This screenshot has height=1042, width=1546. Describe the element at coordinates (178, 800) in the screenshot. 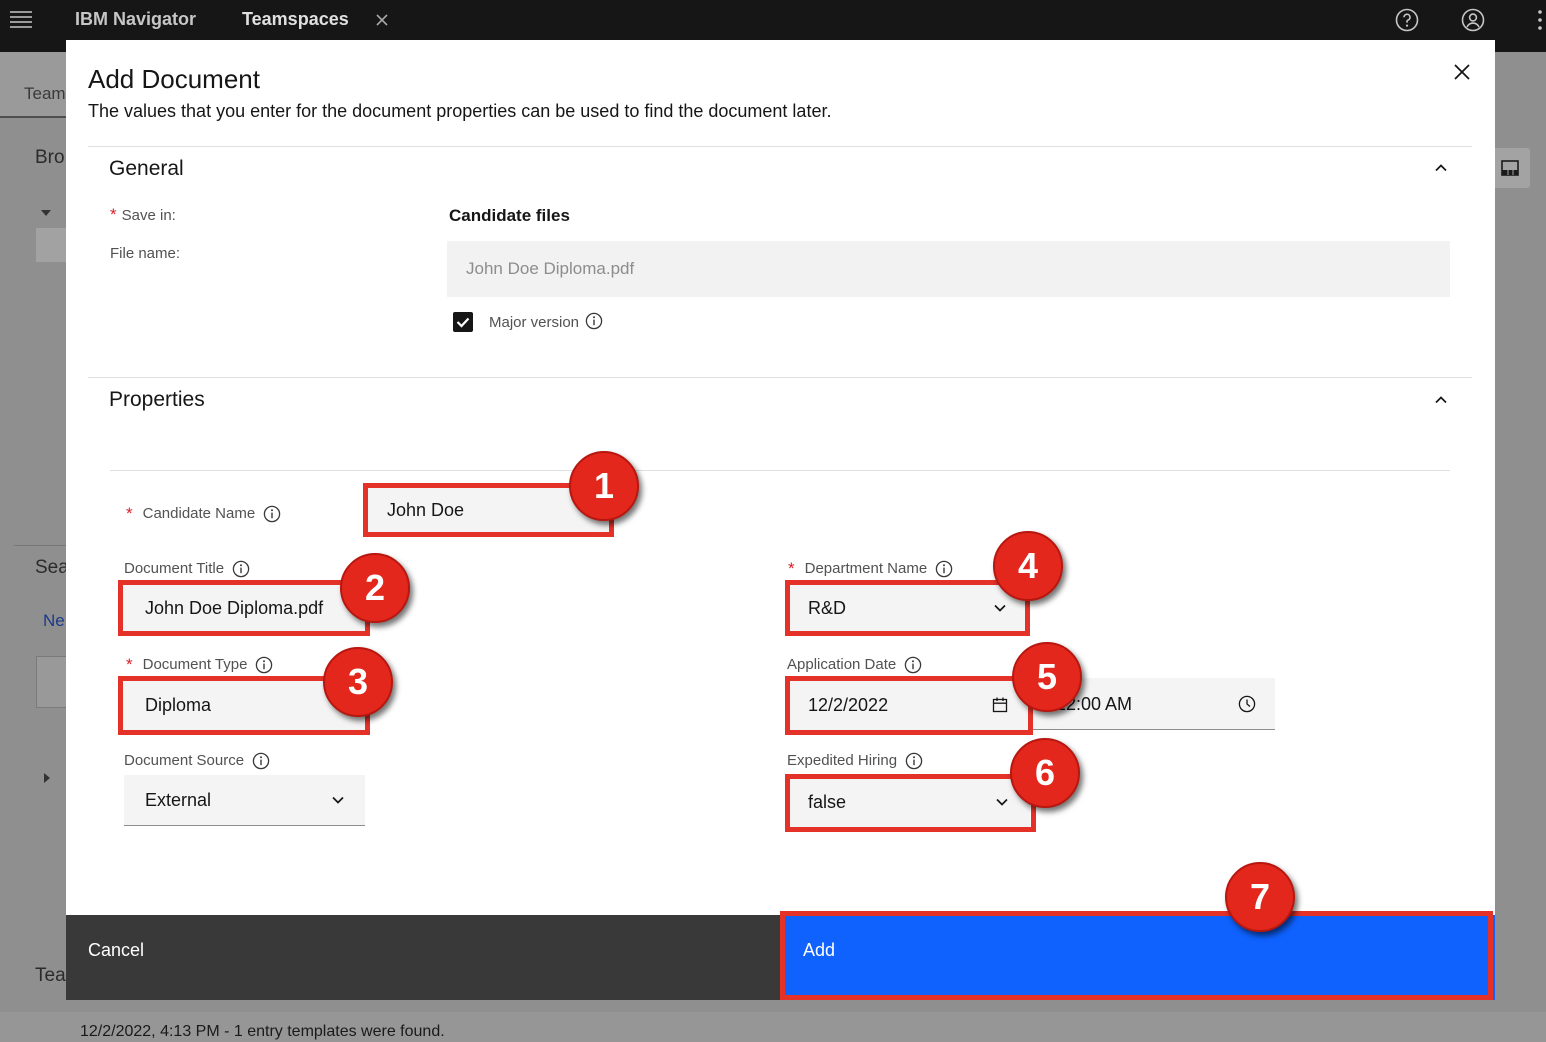

I see `document-source-value: External` at that location.